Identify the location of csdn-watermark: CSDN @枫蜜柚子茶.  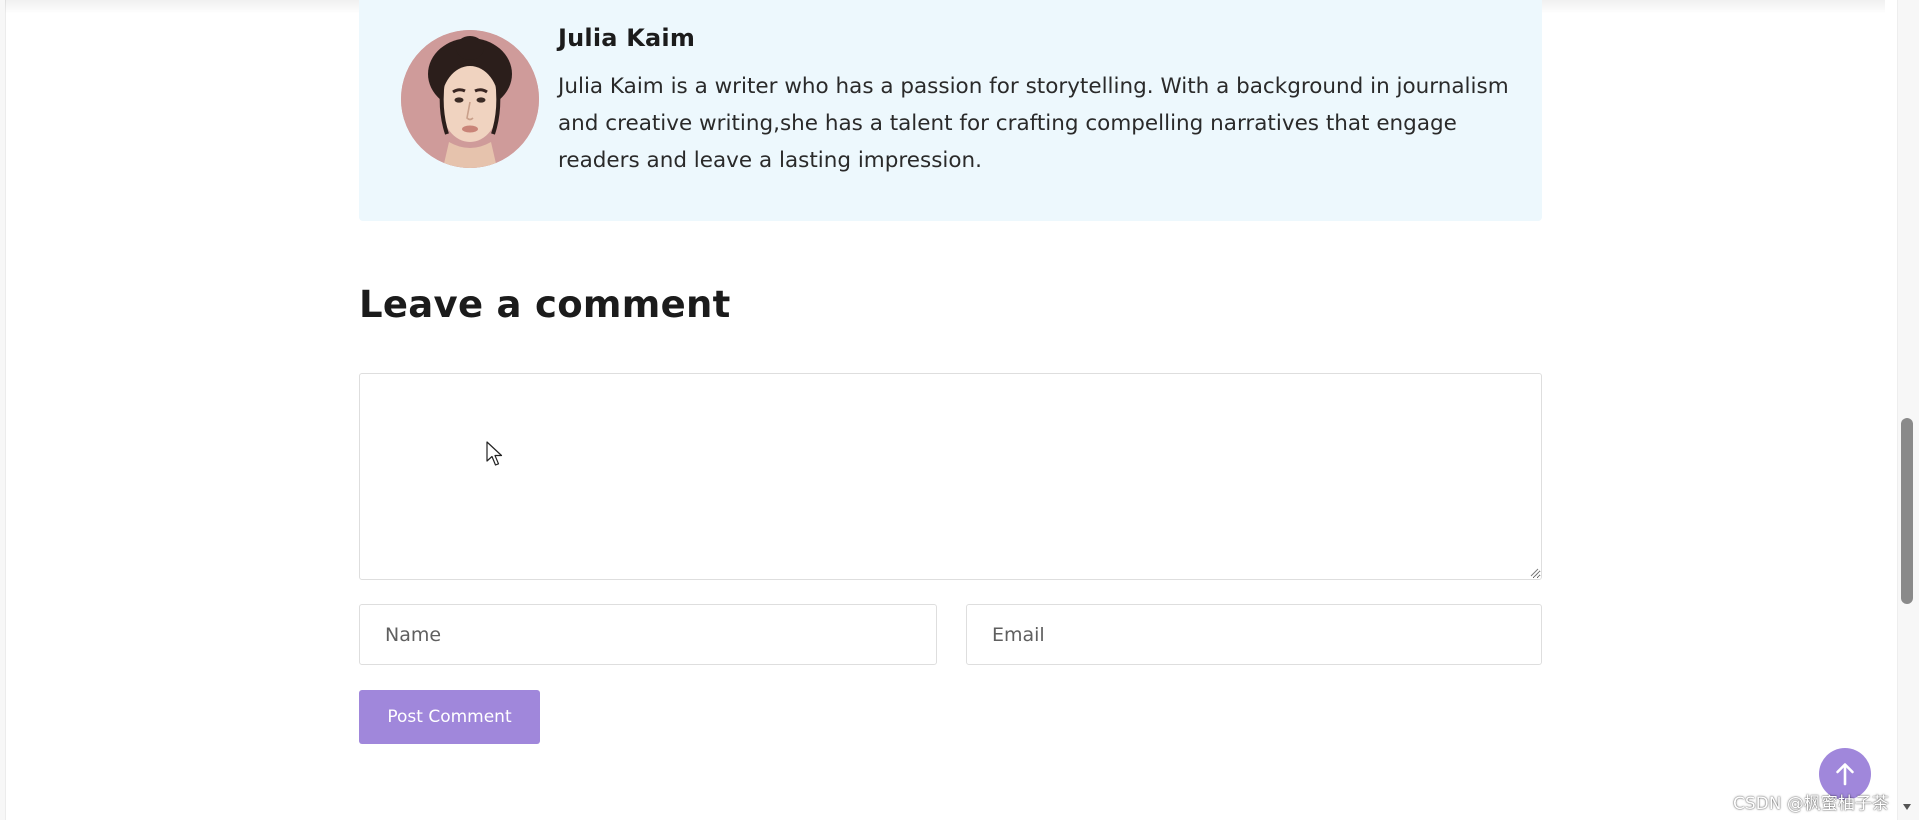
(1811, 804).